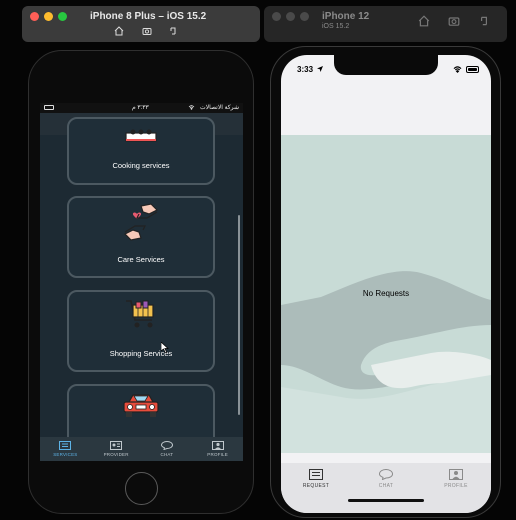 The width and height of the screenshot is (516, 520). Describe the element at coordinates (141, 488) in the screenshot. I see `home-button` at that location.